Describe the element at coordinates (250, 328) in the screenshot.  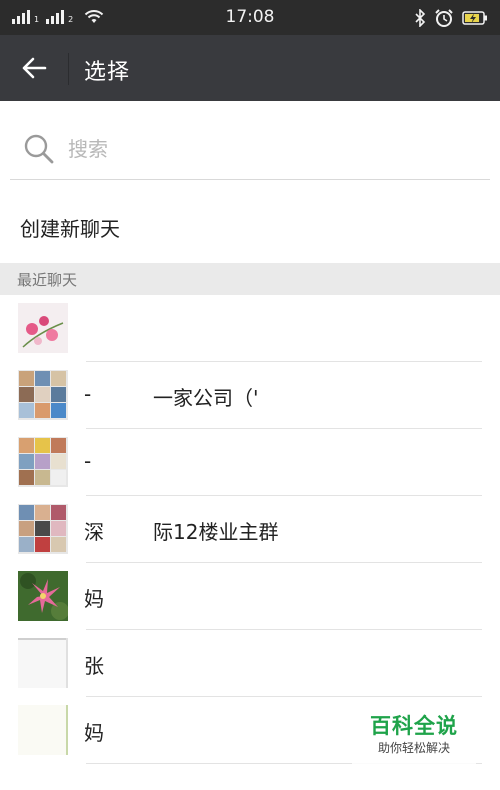
I see `chat-item` at that location.